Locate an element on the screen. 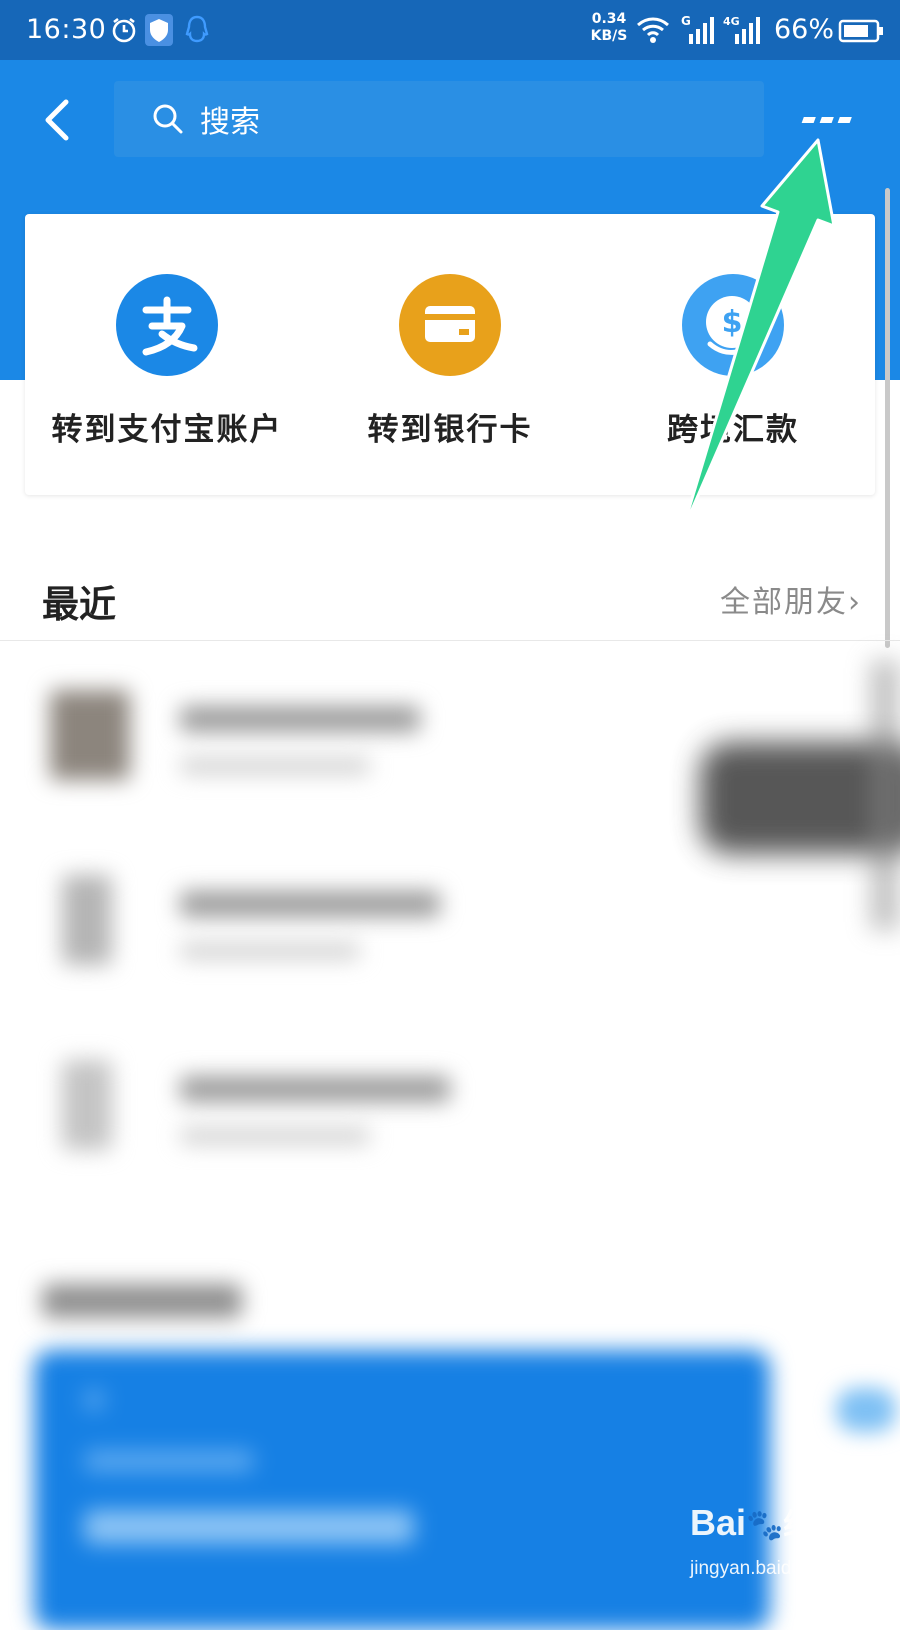 The image size is (900, 1630). signal-bars-icon: G is located at coordinates (699, 32).